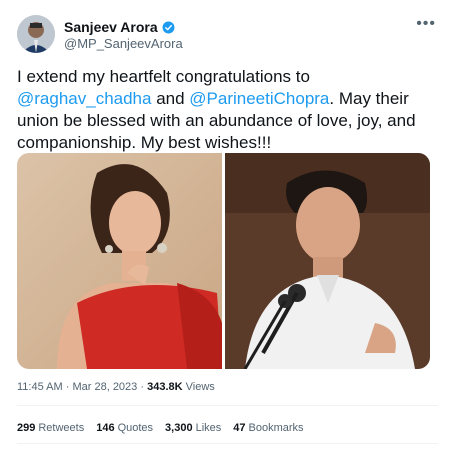 The image size is (452, 455). I want to click on tweet-meta: 11:45 AM · Mar 28, 2023 · 343.8K Views, so click(116, 387).